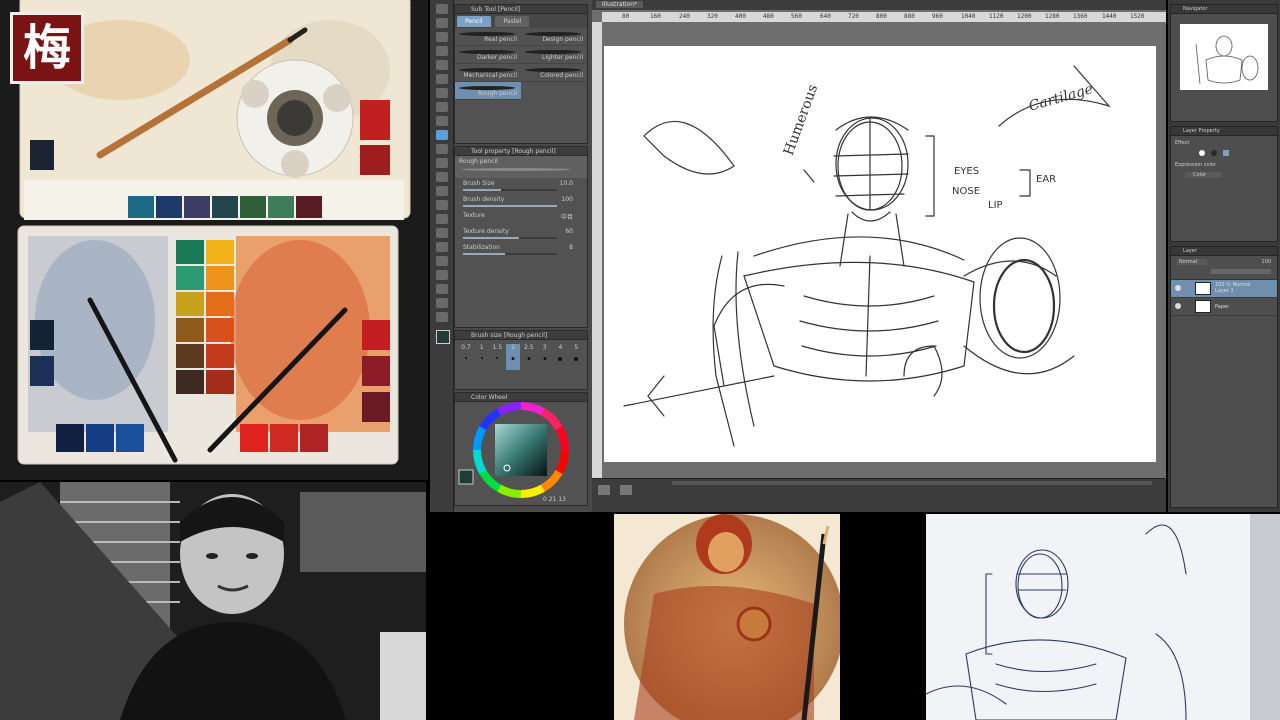 The image size is (1280, 720). I want to click on brush-size-value: 0.7, so click(466, 347).